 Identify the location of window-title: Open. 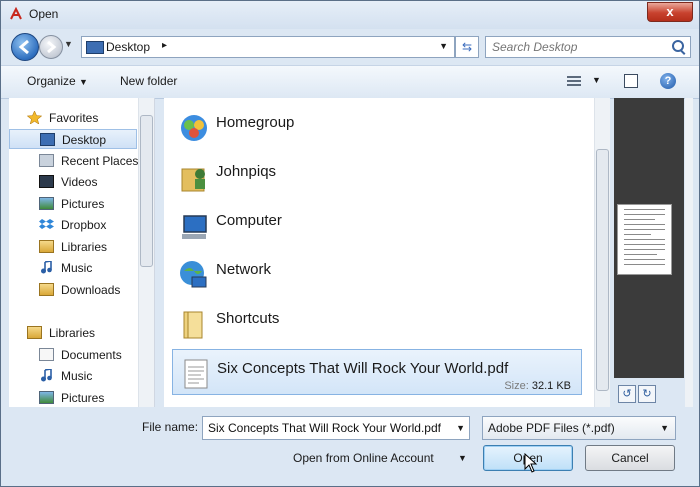
(44, 14).